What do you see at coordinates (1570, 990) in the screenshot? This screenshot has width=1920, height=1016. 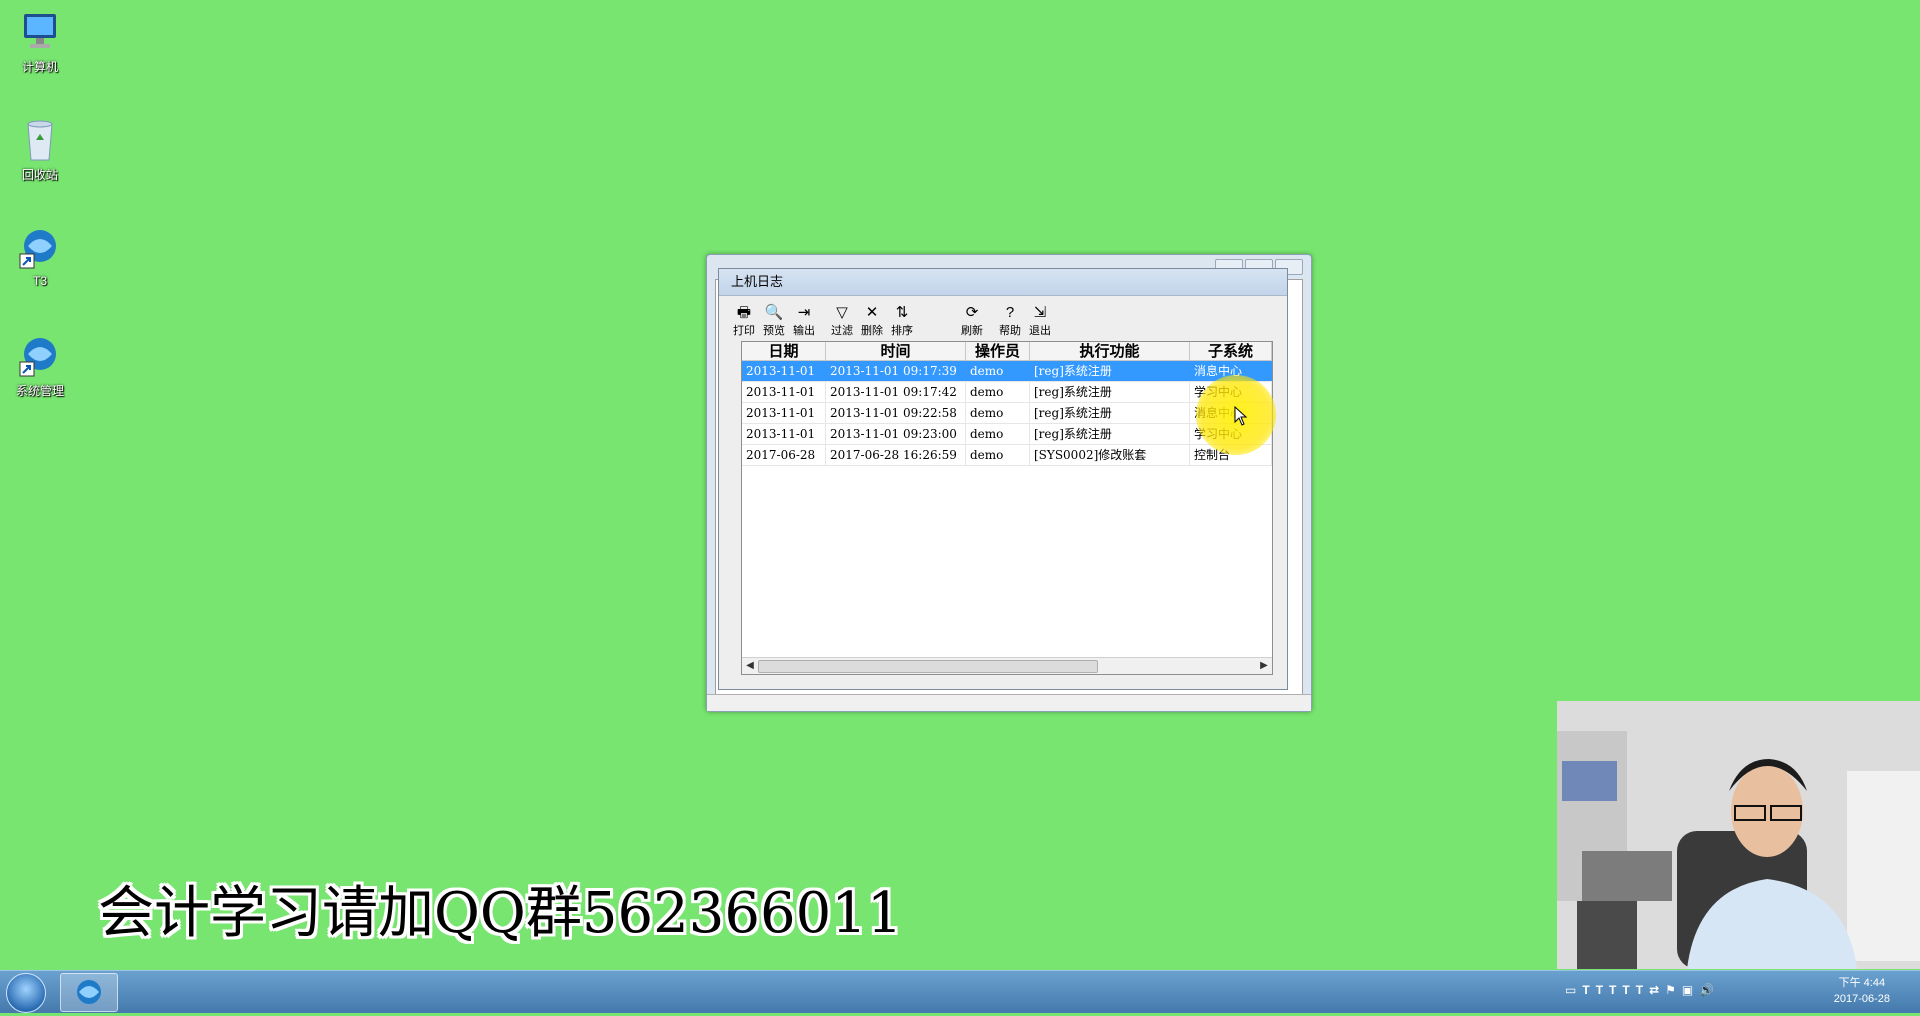 I see `keyboard-icon: ▭` at bounding box center [1570, 990].